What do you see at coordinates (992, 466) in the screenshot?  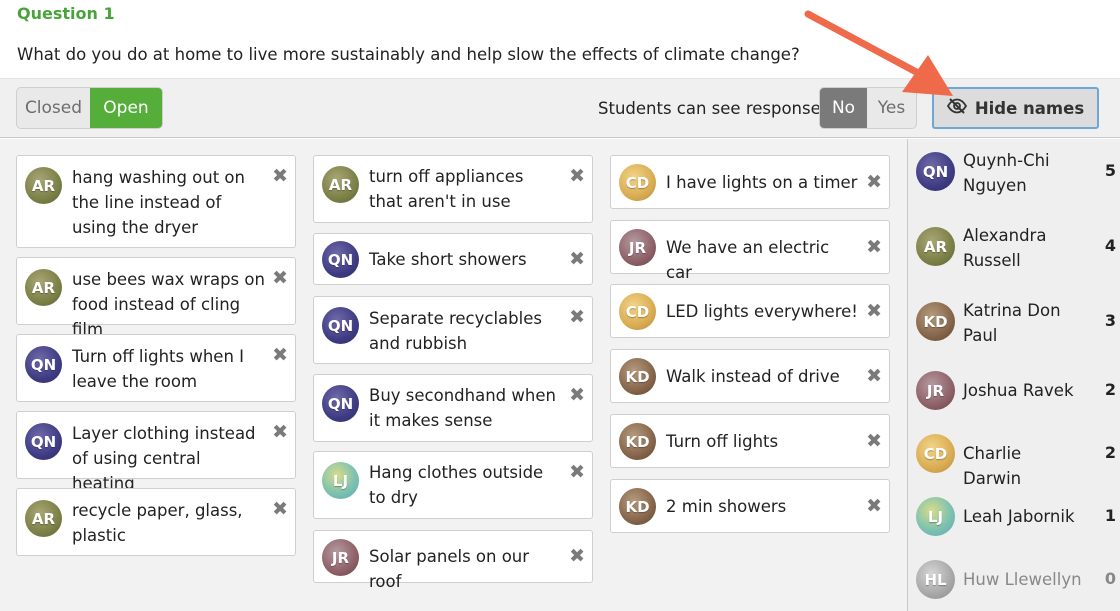 I see `student-name: Charlie Darwin` at bounding box center [992, 466].